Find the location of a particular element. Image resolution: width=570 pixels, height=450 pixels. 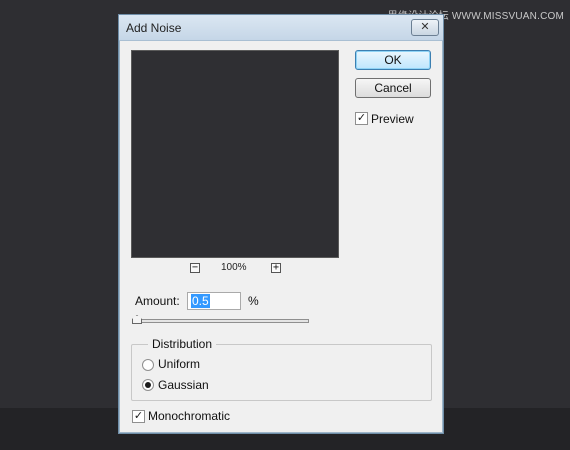

amount-label: Amount: is located at coordinates (157, 301).